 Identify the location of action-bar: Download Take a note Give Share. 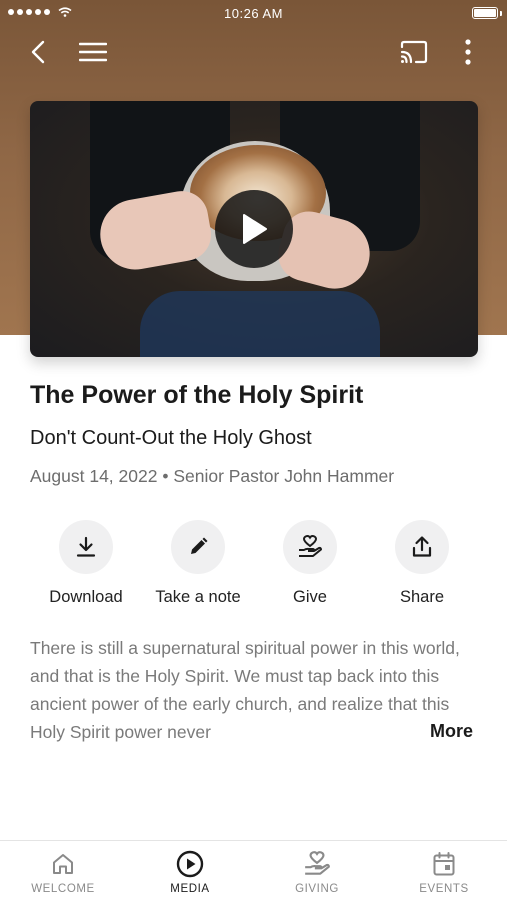
(254, 567).